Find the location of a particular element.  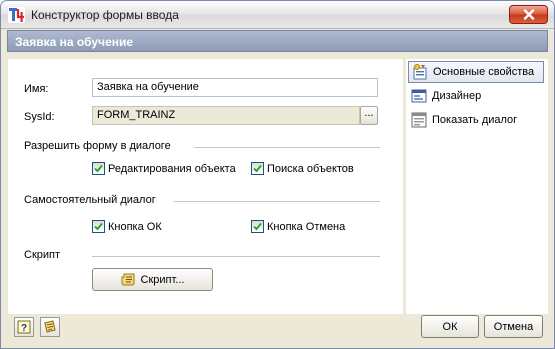

sysid-input: FORM_TRAINZ is located at coordinates (226, 115).